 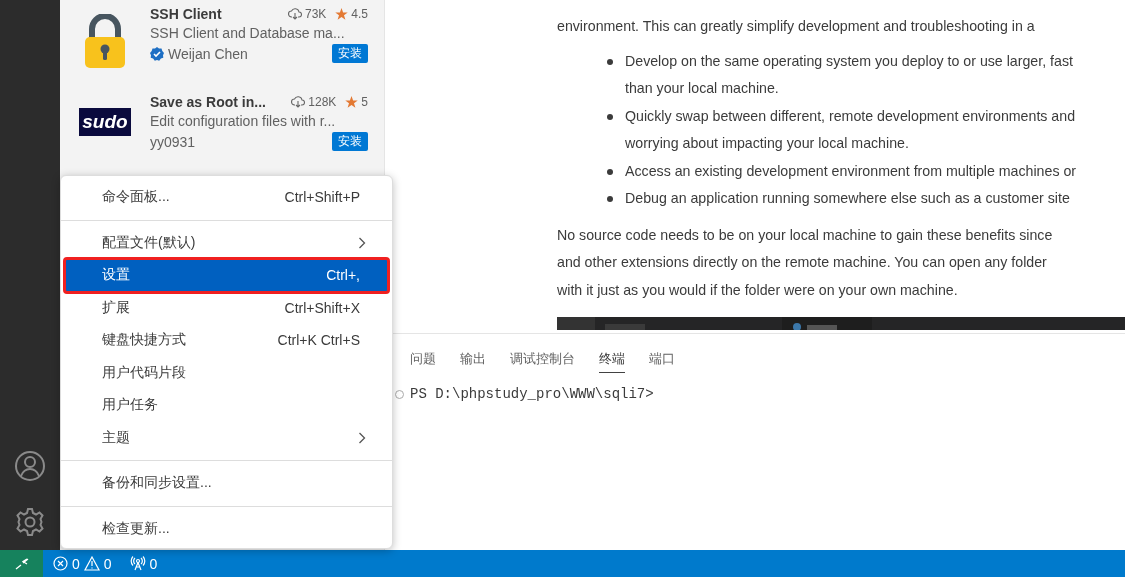 I want to click on publisher-name: yy0931, so click(x=173, y=141).